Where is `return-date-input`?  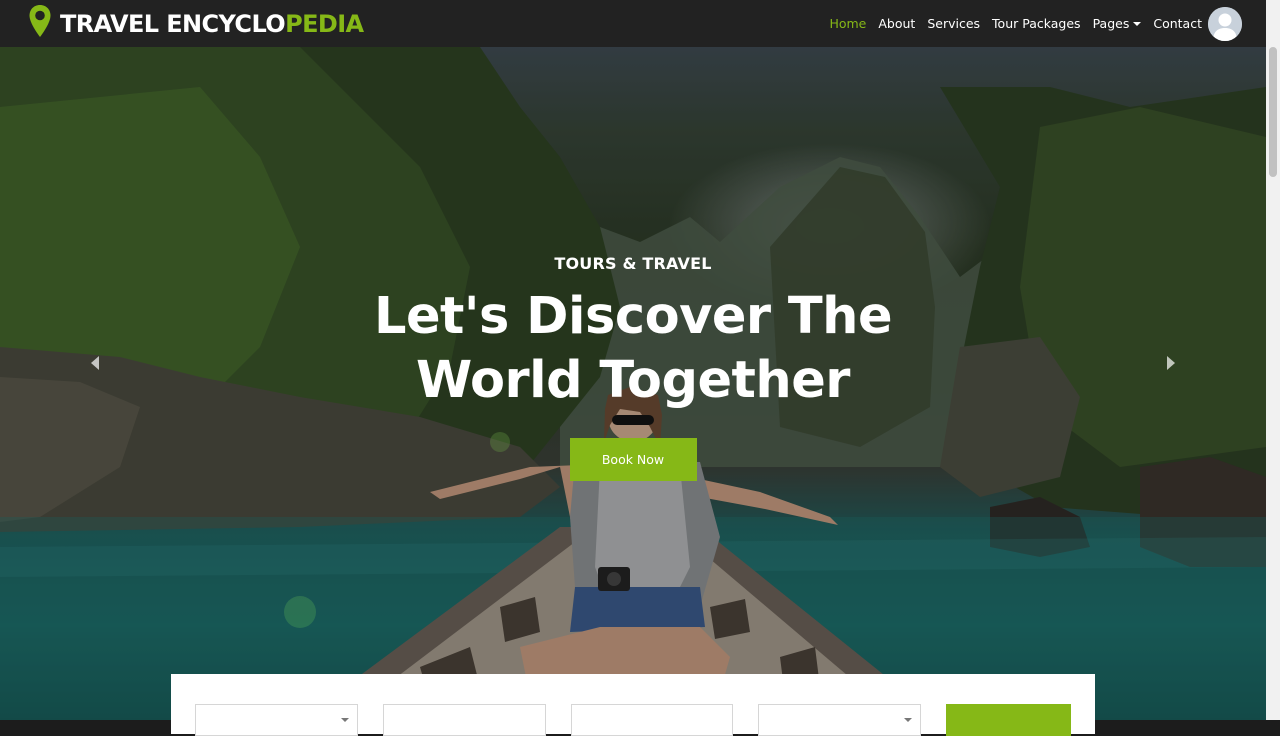 return-date-input is located at coordinates (652, 720).